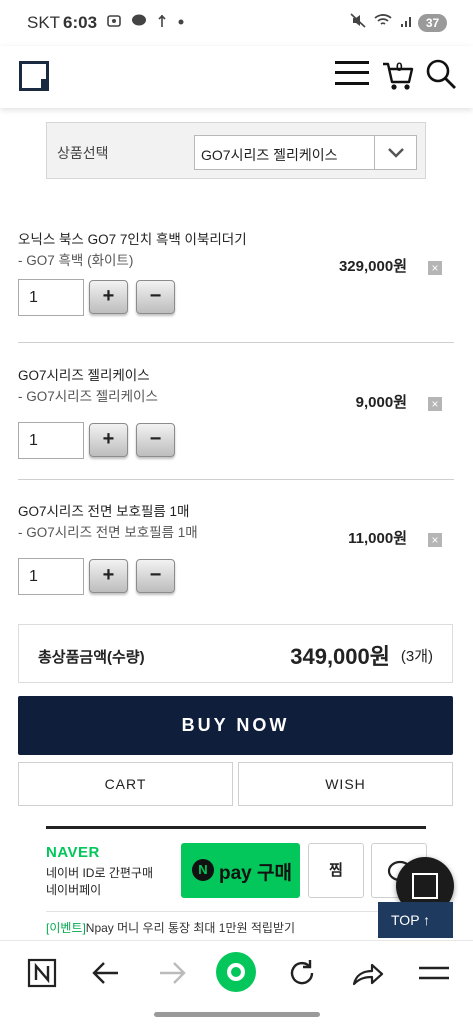 Image resolution: width=473 pixels, height=1024 pixels. What do you see at coordinates (405, 22) in the screenshot?
I see `signal-icon` at bounding box center [405, 22].